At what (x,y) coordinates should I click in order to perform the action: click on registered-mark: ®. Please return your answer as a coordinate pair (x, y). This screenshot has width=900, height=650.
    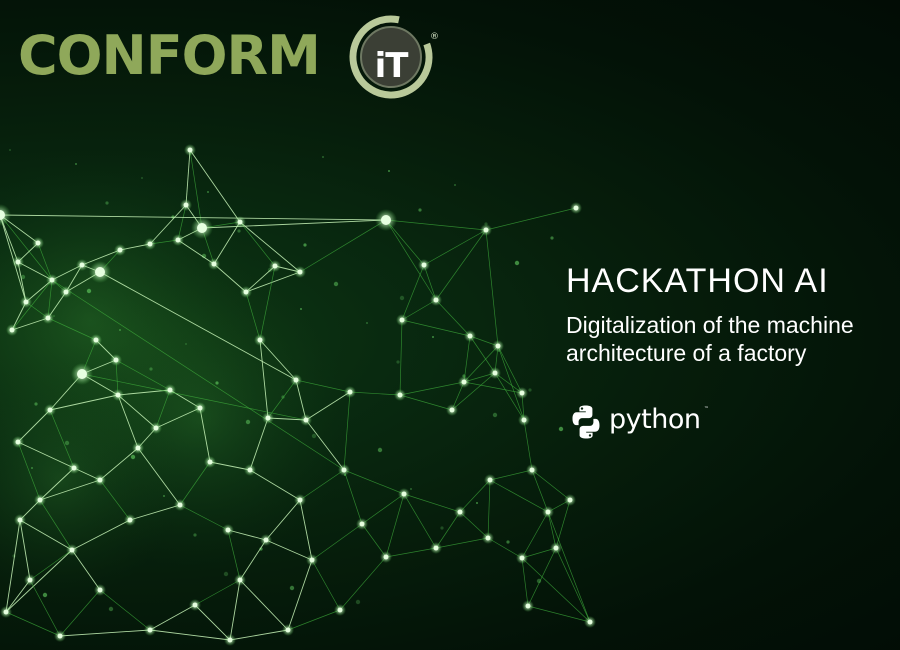
    Looking at the image, I should click on (434, 37).